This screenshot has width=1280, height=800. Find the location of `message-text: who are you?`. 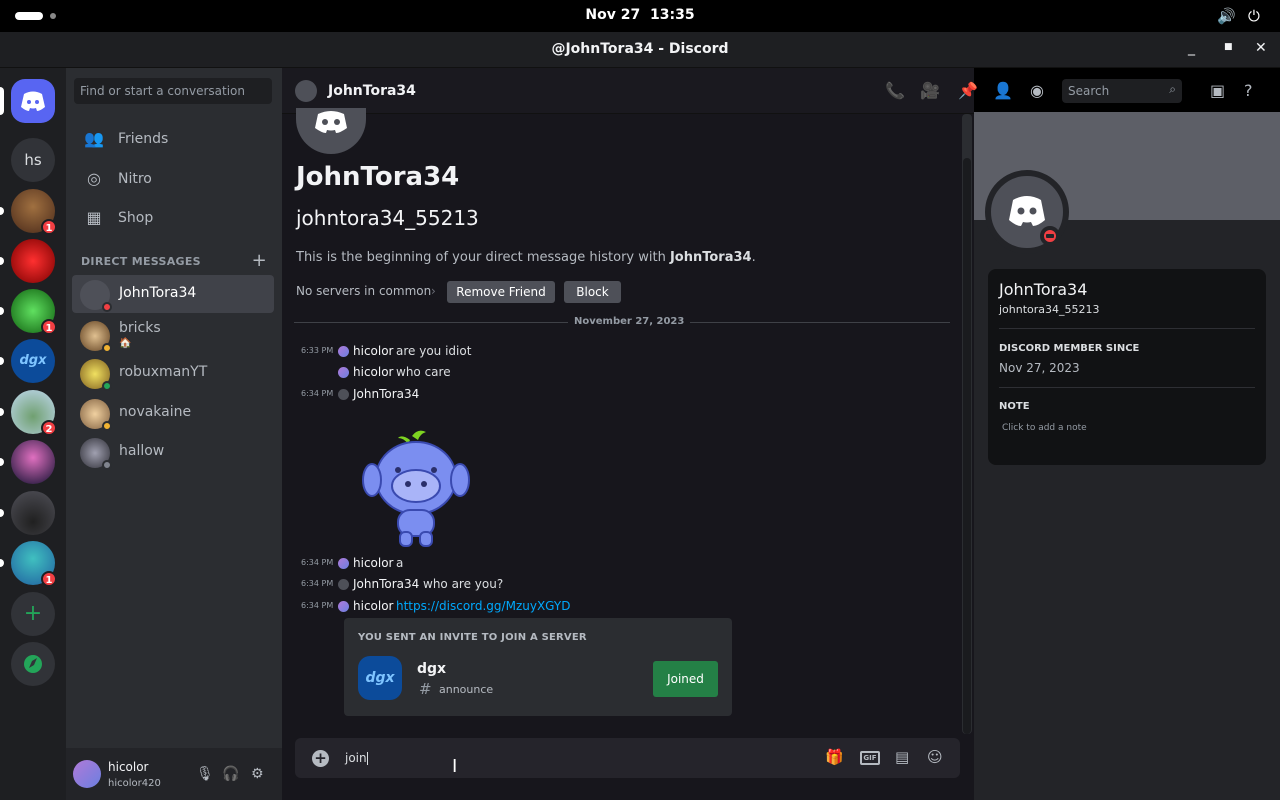

message-text: who are you? is located at coordinates (463, 584).